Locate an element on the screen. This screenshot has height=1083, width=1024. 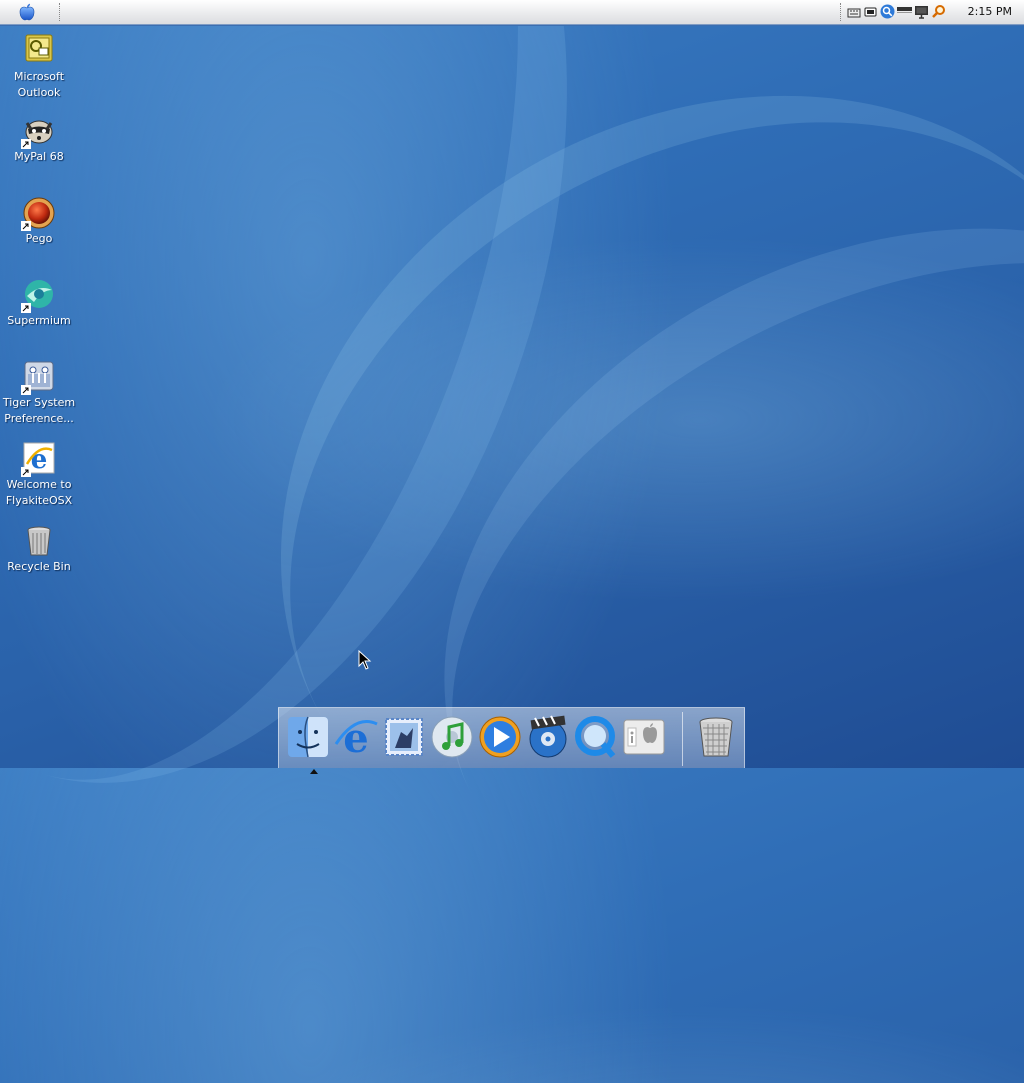
mail-icon is located at coordinates (404, 737).